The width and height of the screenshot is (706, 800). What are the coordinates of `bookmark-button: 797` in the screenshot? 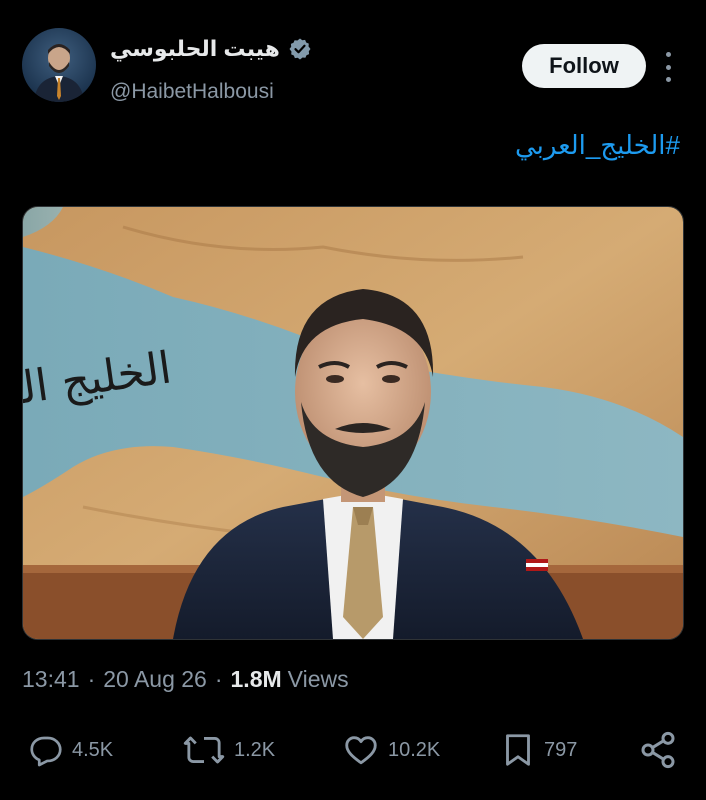 It's located at (538, 750).